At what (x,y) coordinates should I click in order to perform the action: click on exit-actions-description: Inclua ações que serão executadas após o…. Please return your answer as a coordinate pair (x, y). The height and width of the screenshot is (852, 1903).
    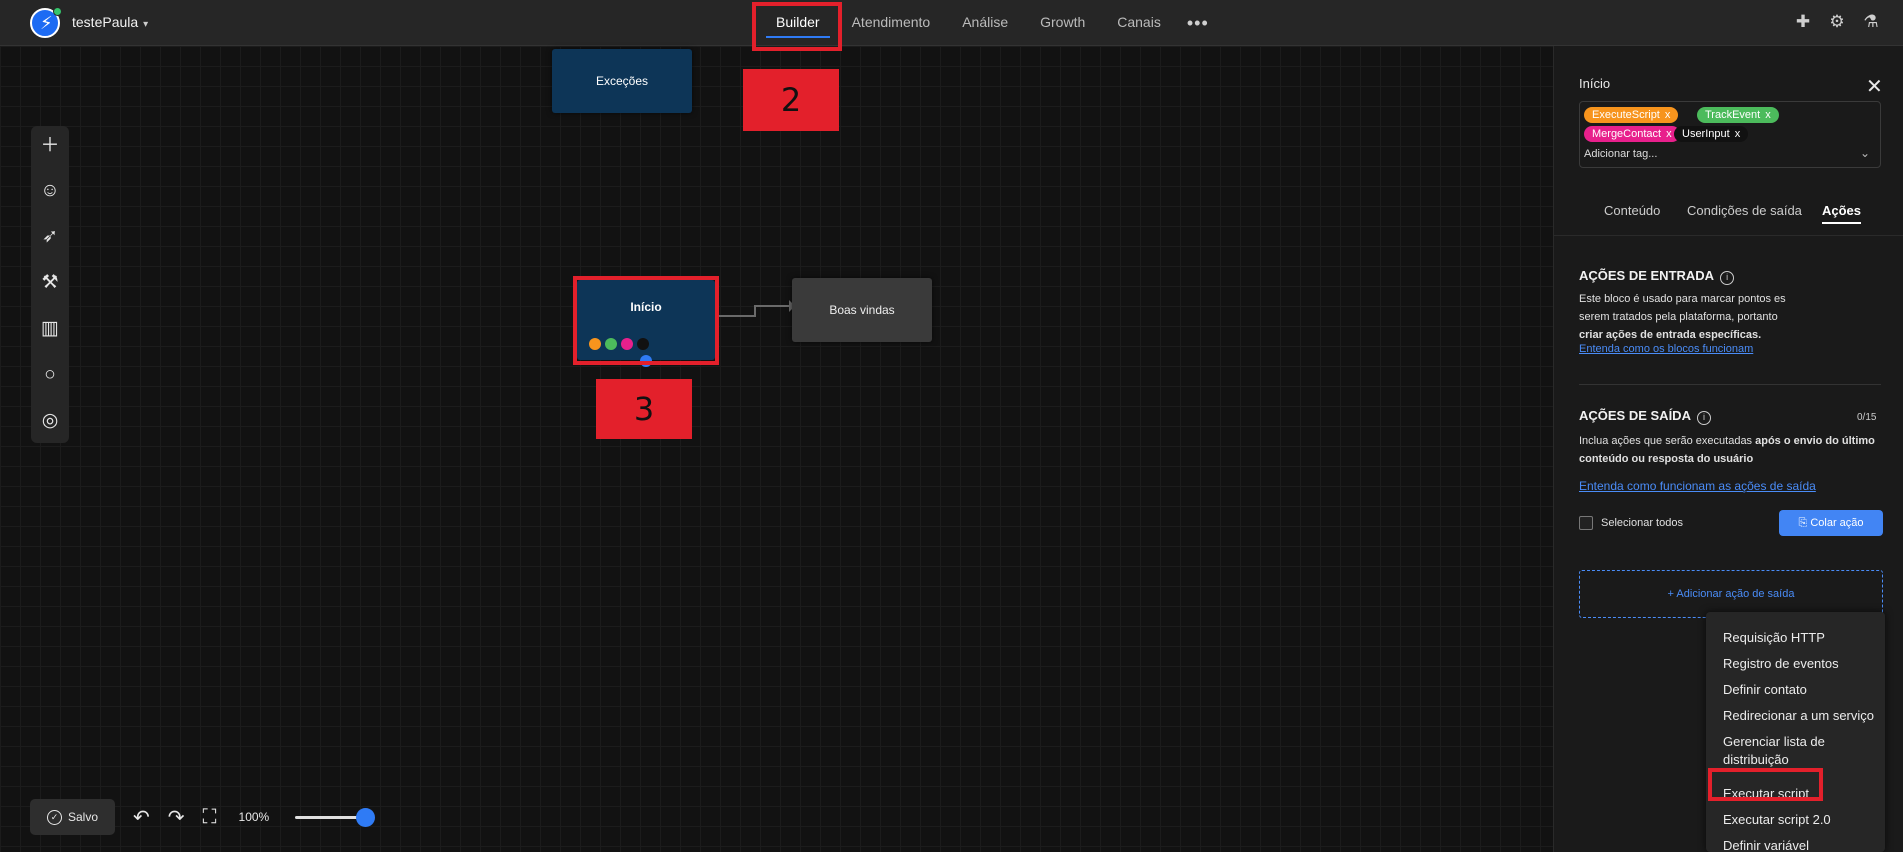
    Looking at the image, I should click on (1729, 450).